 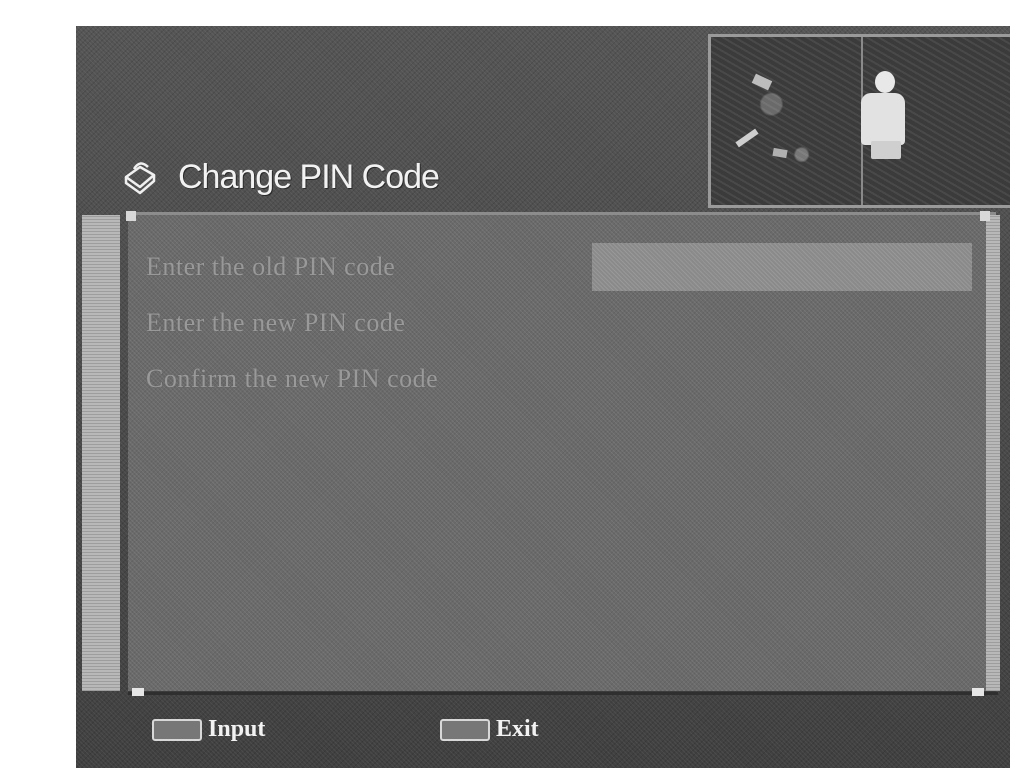 What do you see at coordinates (177, 729) in the screenshot?
I see `ok-key-icon` at bounding box center [177, 729].